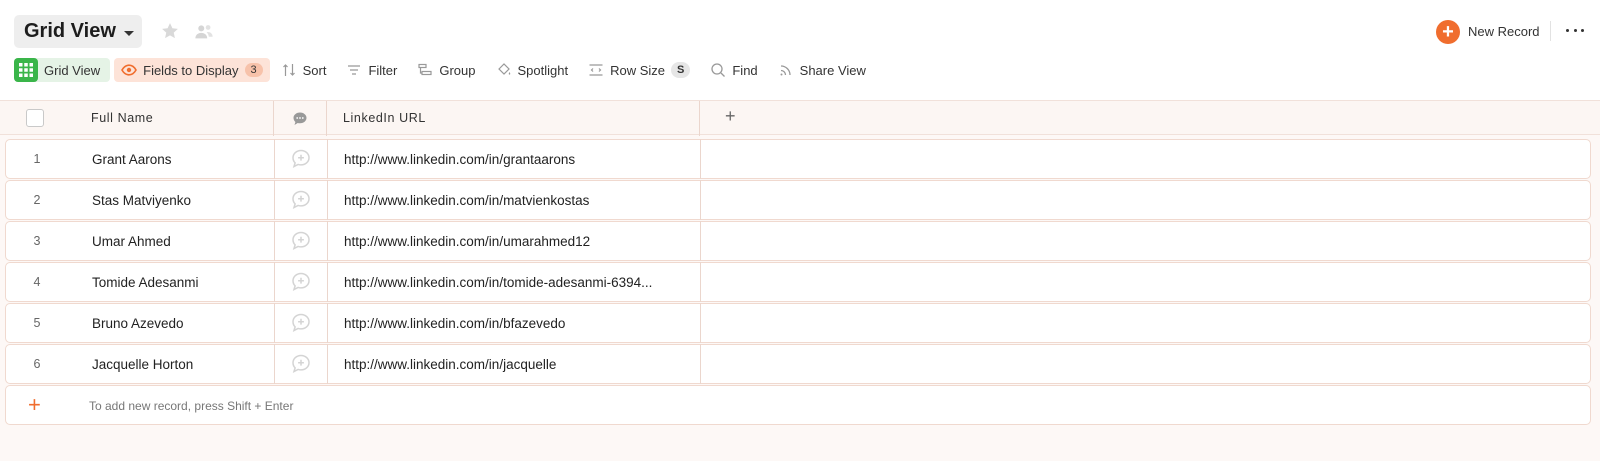 The width and height of the screenshot is (1600, 461). Describe the element at coordinates (521, 323) in the screenshot. I see `linkedin-url-cell: http://www.linkedin.com/in/bfazevedo` at that location.